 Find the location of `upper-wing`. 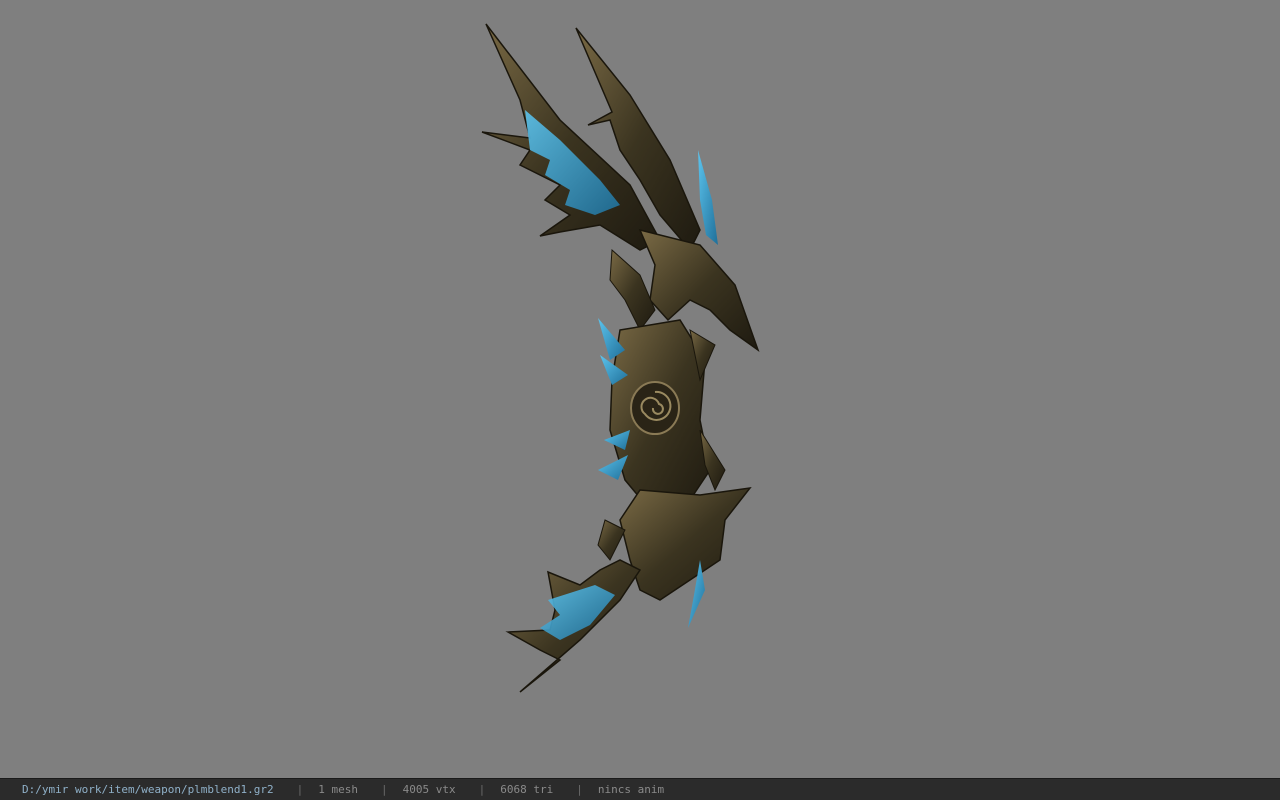

upper-wing is located at coordinates (599, 137).